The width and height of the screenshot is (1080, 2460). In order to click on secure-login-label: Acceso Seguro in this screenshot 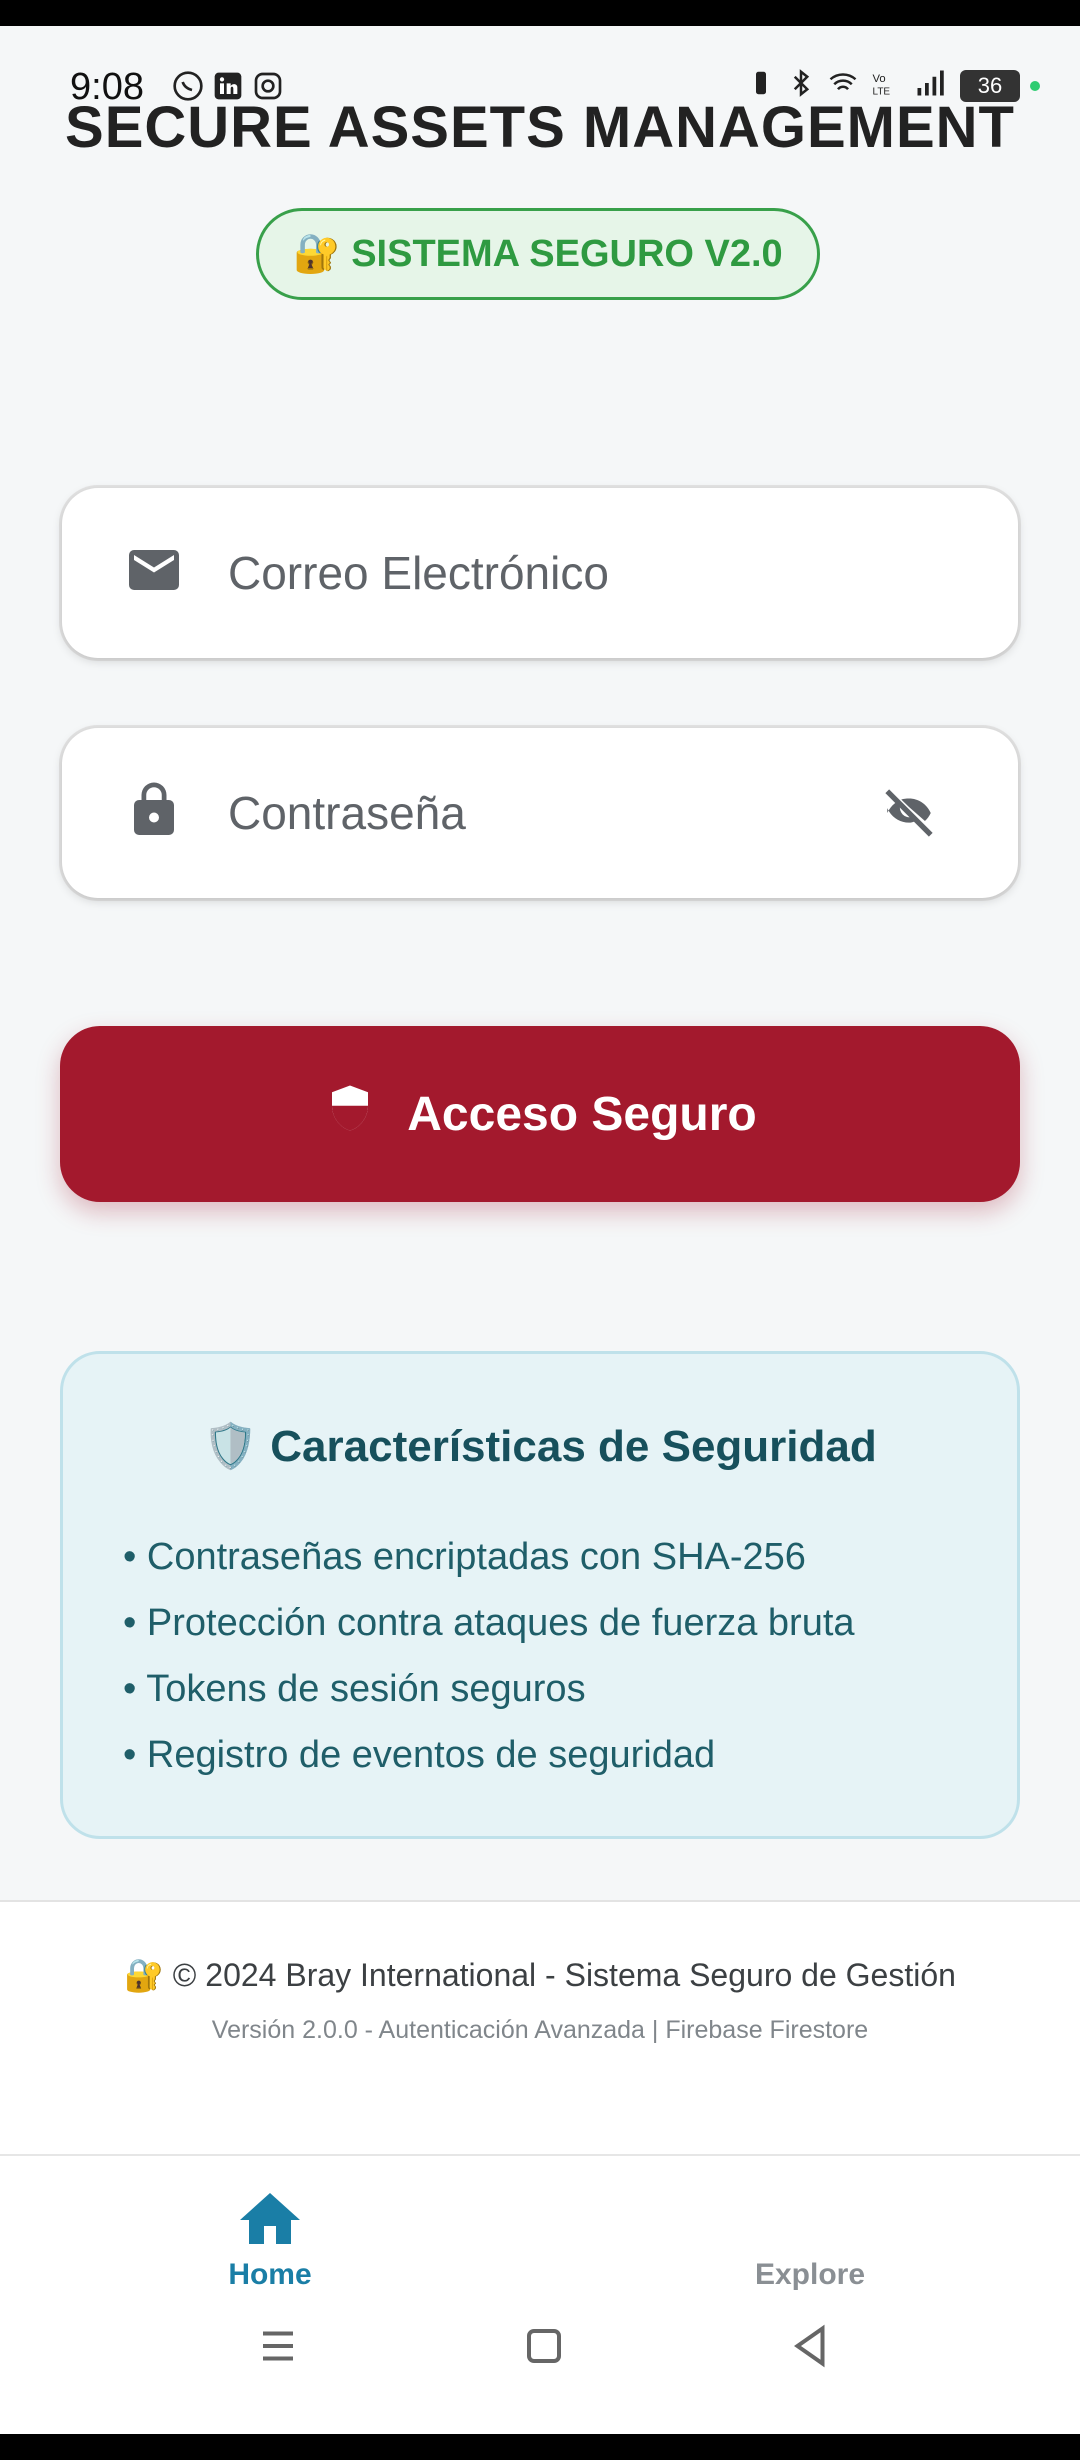, I will do `click(582, 1114)`.